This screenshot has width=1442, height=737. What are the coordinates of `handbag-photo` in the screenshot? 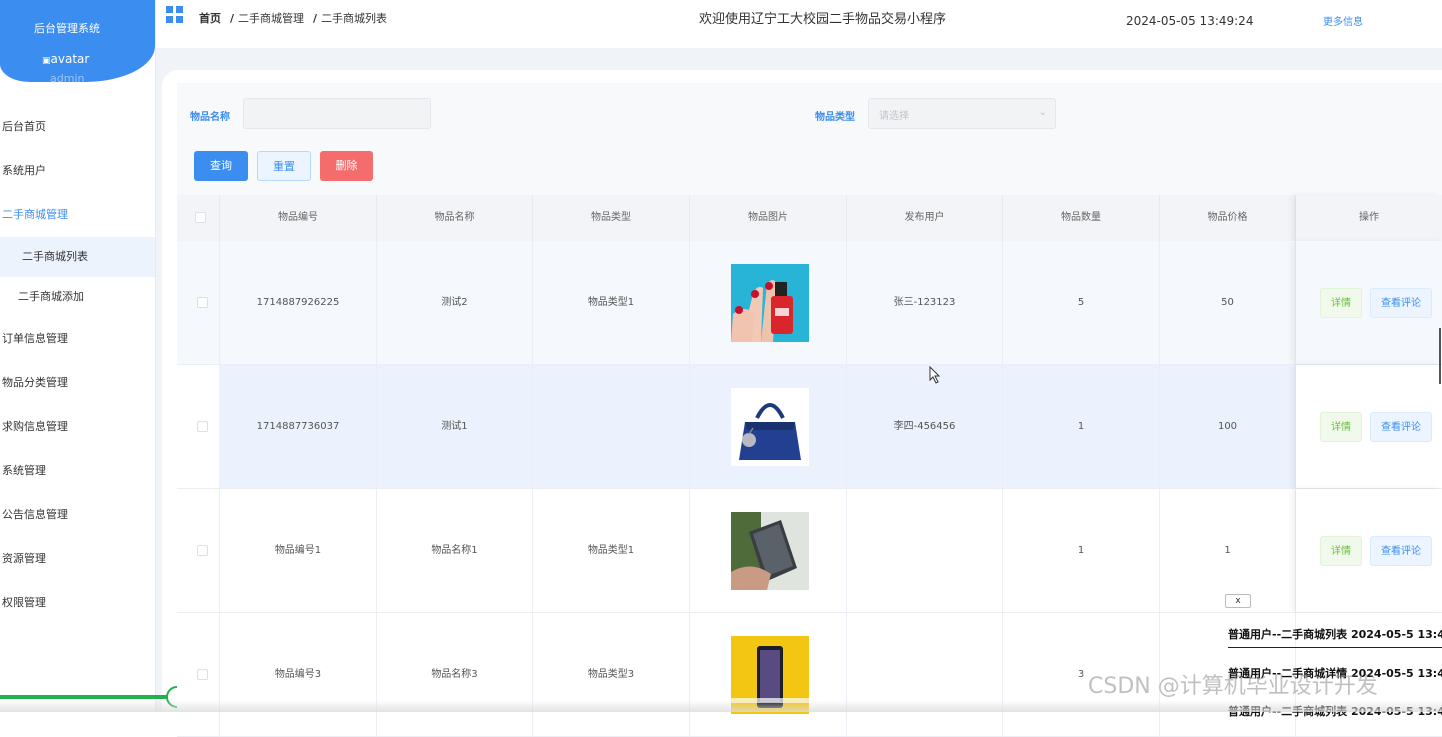 It's located at (770, 427).